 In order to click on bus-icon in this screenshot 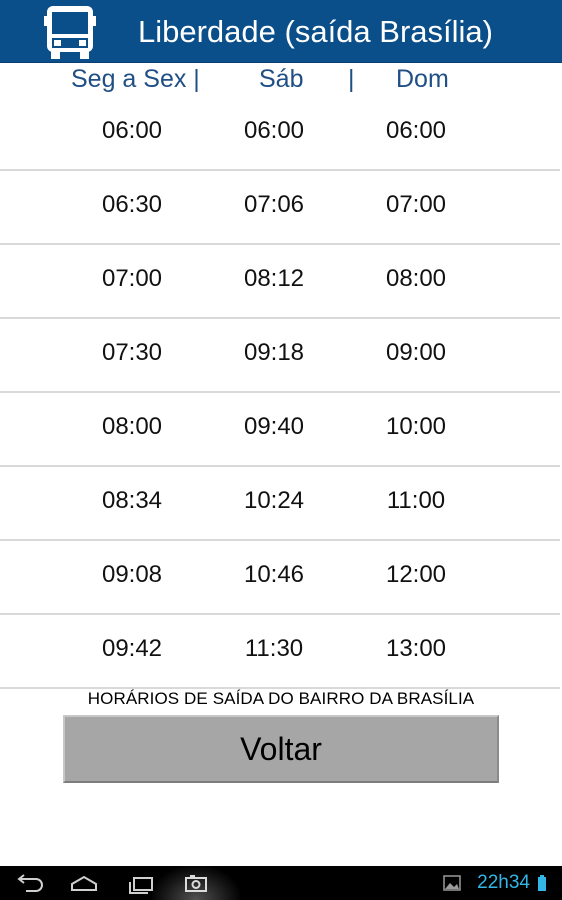, I will do `click(70, 32)`.